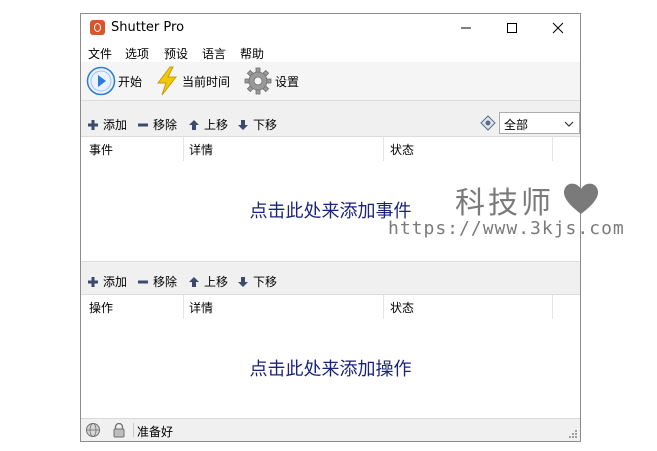  Describe the element at coordinates (216, 125) in the screenshot. I see `events-move-up-label: 上移` at that location.